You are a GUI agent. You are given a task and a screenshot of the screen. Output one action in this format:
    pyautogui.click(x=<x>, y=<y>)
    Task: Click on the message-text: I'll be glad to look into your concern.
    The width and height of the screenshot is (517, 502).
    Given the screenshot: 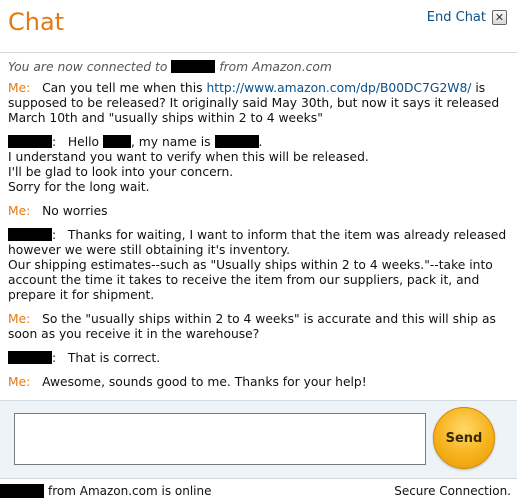 What is the action you would take?
    pyautogui.click(x=121, y=172)
    